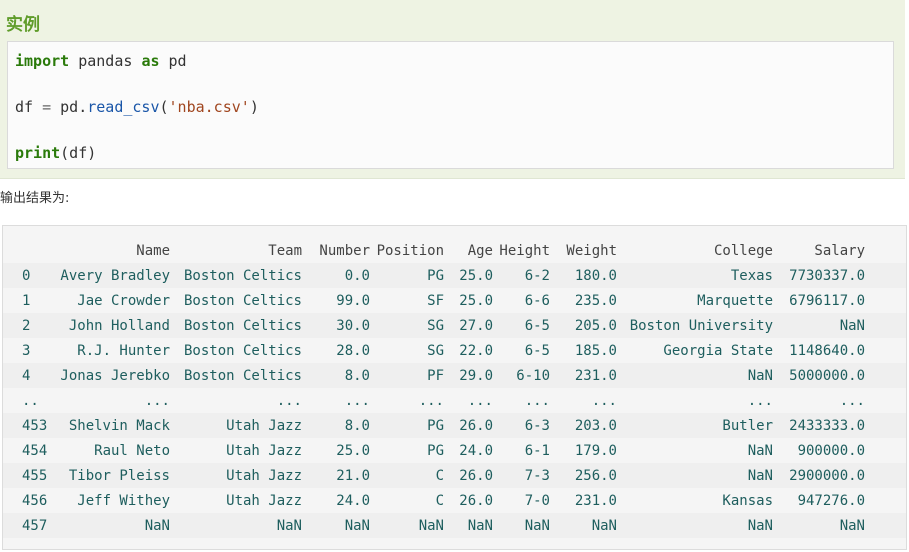  Describe the element at coordinates (115, 276) in the screenshot. I see `cell-name: Avery Bradley` at that location.